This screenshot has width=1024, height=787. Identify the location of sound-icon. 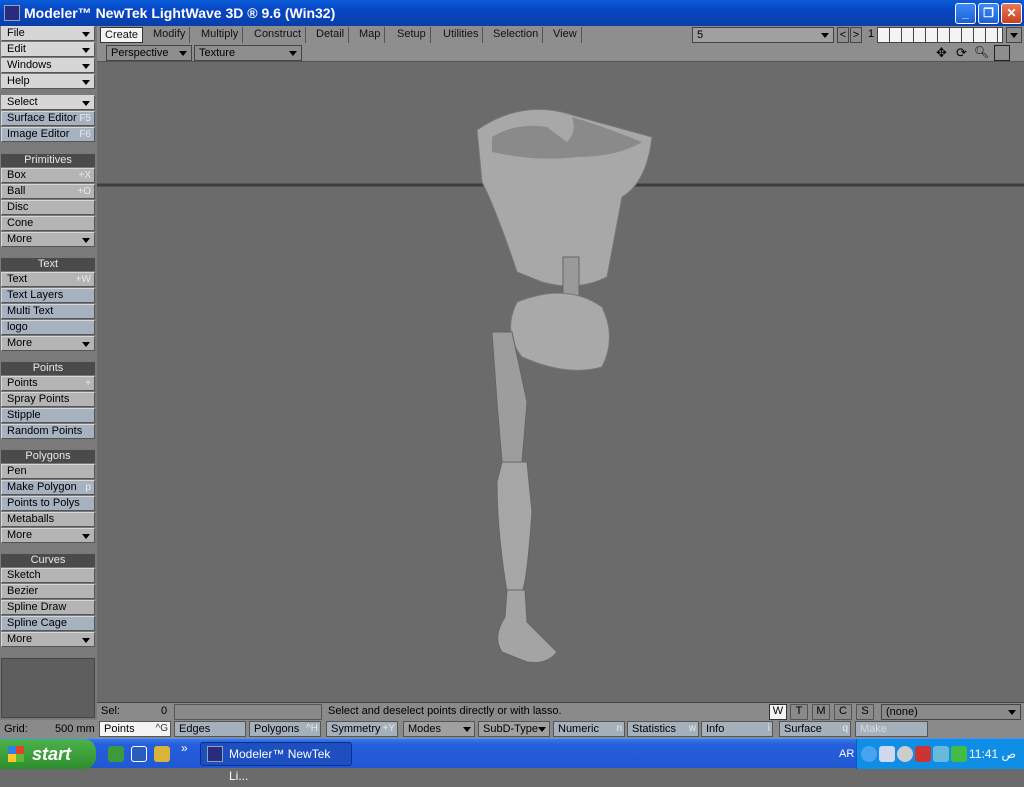
(959, 754).